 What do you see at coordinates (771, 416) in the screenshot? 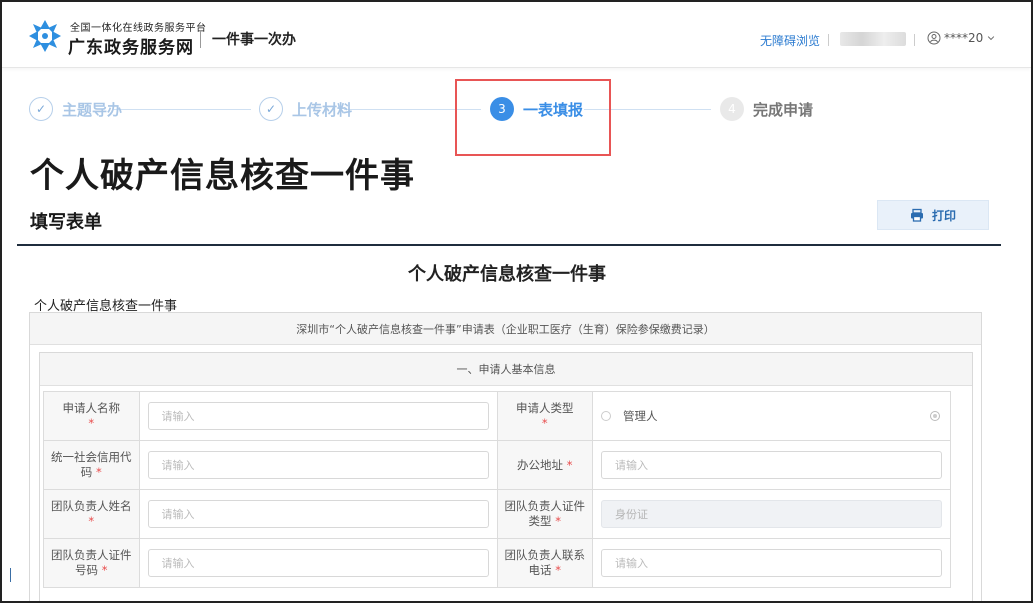
I see `applicant-type-radio: 管理人` at bounding box center [771, 416].